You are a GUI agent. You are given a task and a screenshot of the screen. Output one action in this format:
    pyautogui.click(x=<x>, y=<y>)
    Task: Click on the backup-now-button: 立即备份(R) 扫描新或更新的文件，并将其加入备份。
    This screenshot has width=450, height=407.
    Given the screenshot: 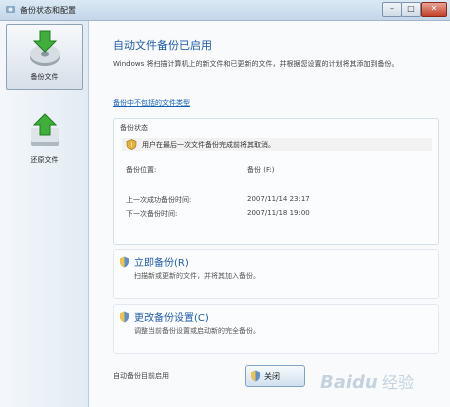 What is the action you would take?
    pyautogui.click(x=276, y=274)
    